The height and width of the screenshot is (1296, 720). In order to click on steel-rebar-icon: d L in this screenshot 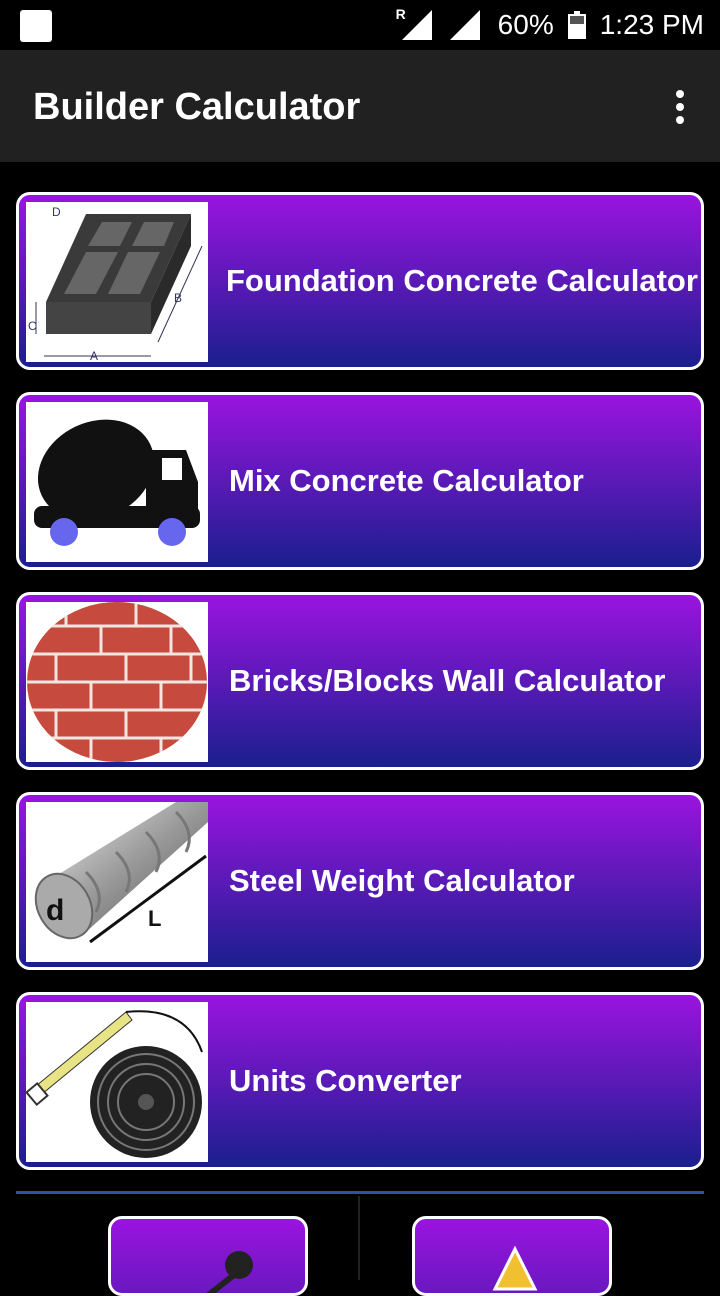, I will do `click(117, 882)`.